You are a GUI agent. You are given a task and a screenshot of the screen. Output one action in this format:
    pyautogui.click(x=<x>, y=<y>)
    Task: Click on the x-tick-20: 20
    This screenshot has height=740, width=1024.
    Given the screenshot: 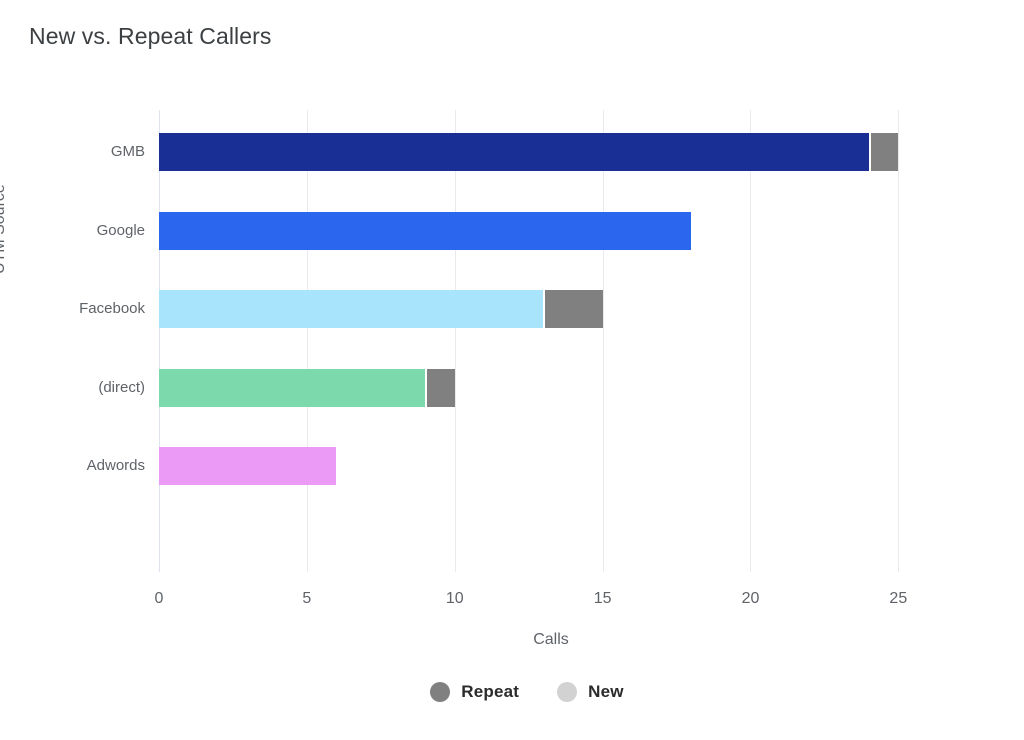 What is the action you would take?
    pyautogui.click(x=750, y=598)
    